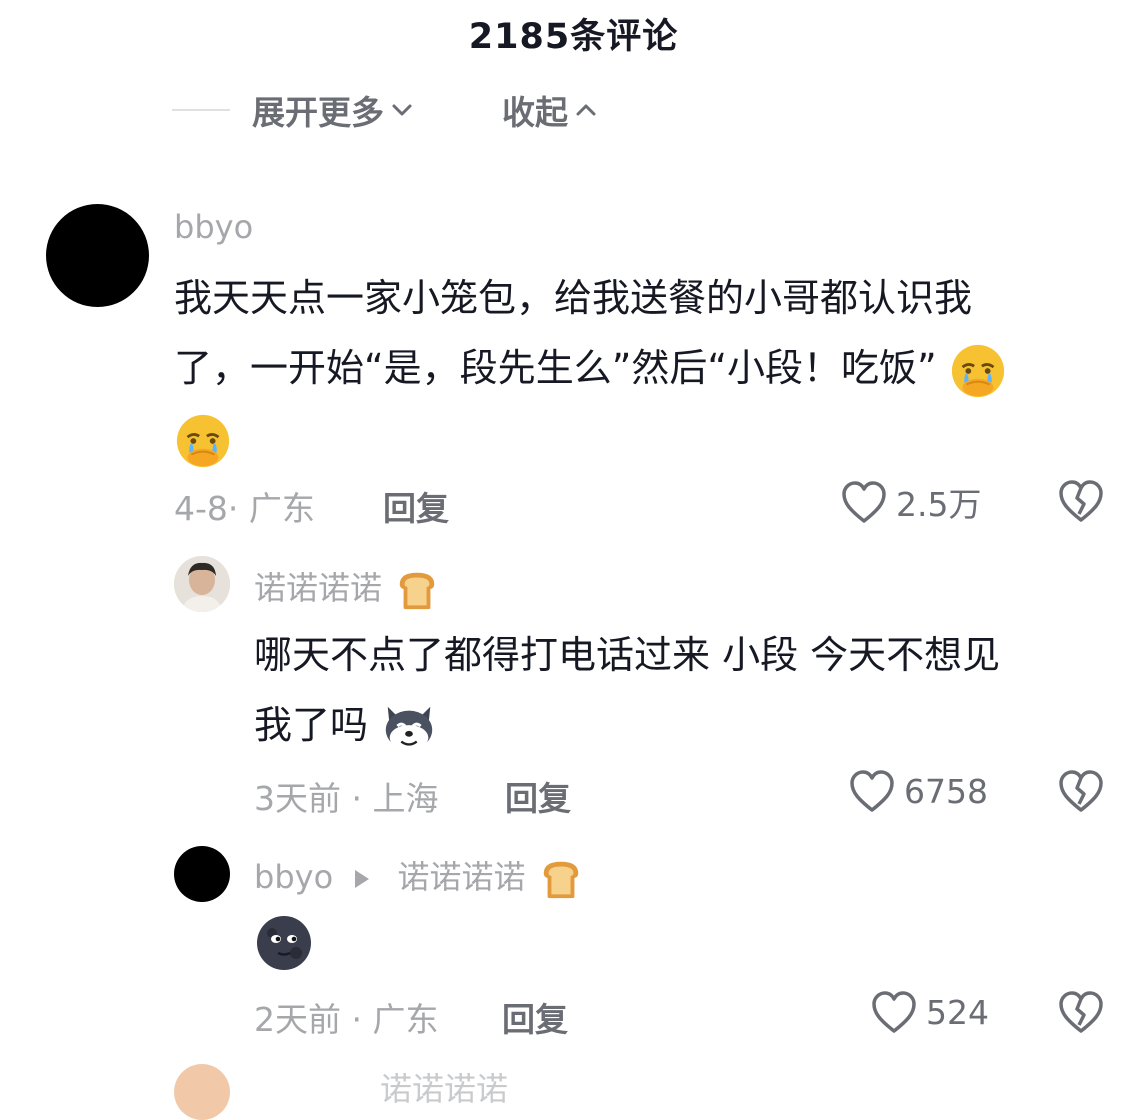 The width and height of the screenshot is (1147, 1120). I want to click on comment-username-row: bbyo 诺诺诺诺, so click(419, 877).